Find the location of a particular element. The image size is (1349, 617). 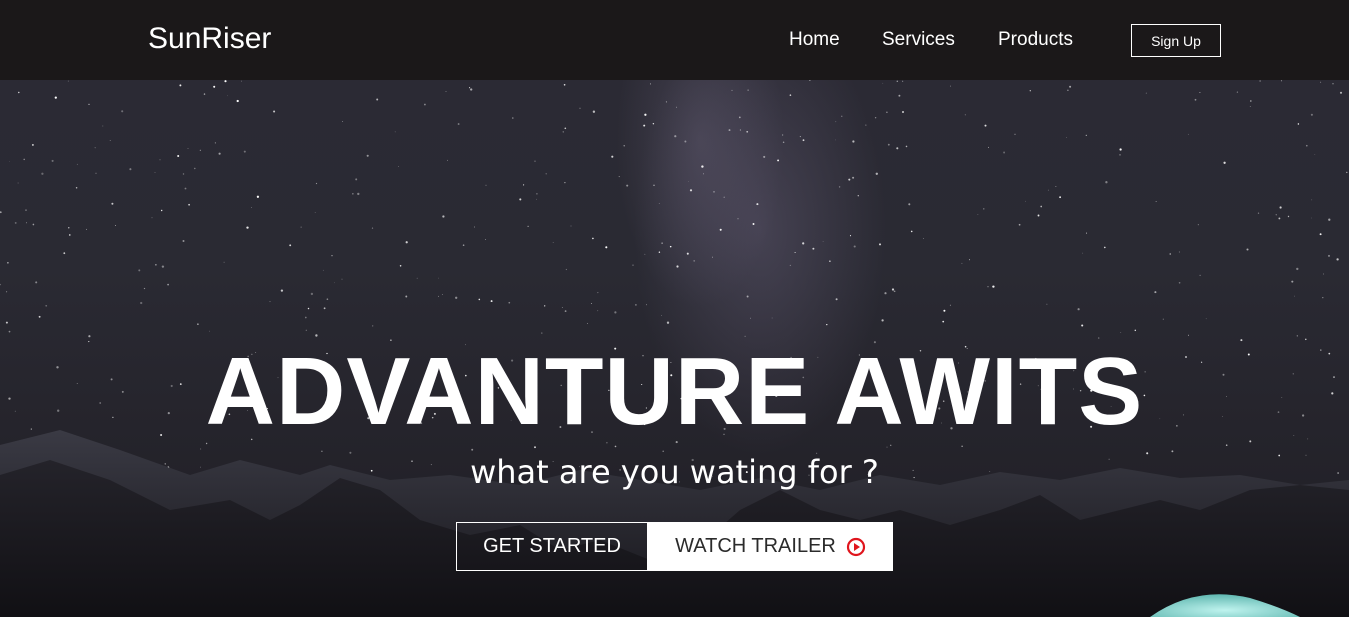

nav-link-services: Services is located at coordinates (918, 40).